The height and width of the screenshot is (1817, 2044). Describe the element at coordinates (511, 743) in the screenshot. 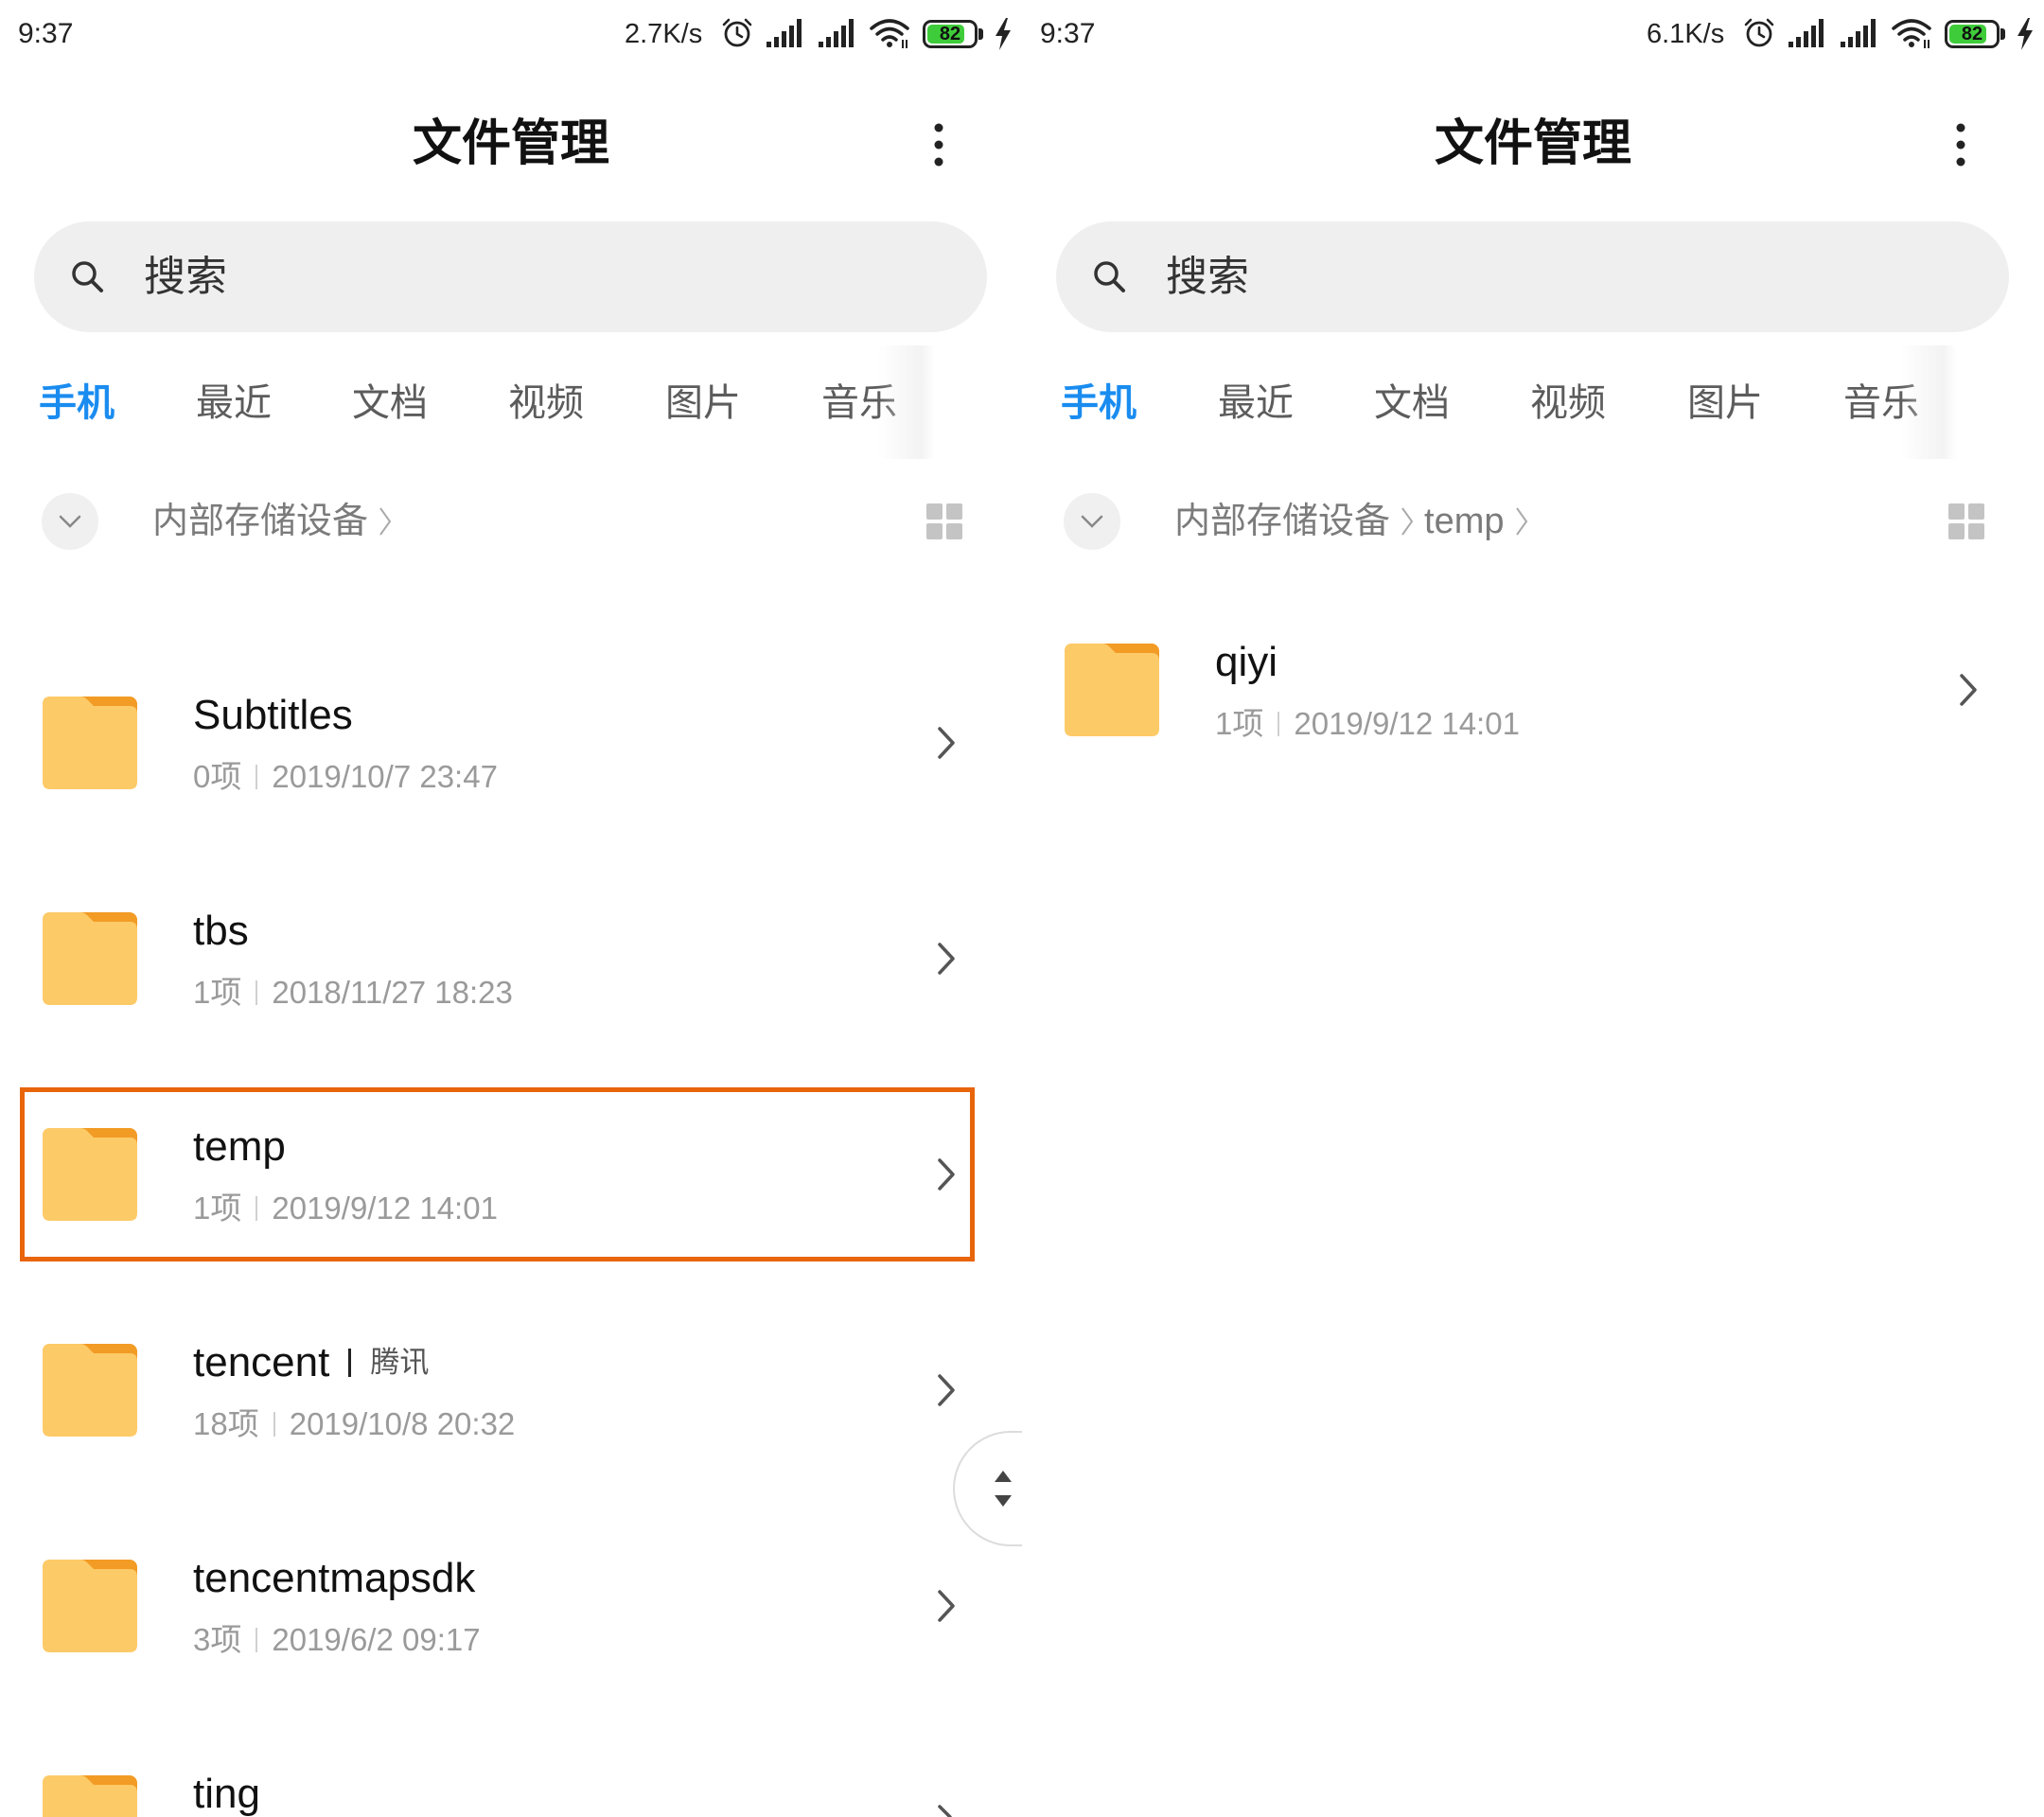

I see `folder-row: Subtitles 0项 2019/10/7 23:47` at that location.